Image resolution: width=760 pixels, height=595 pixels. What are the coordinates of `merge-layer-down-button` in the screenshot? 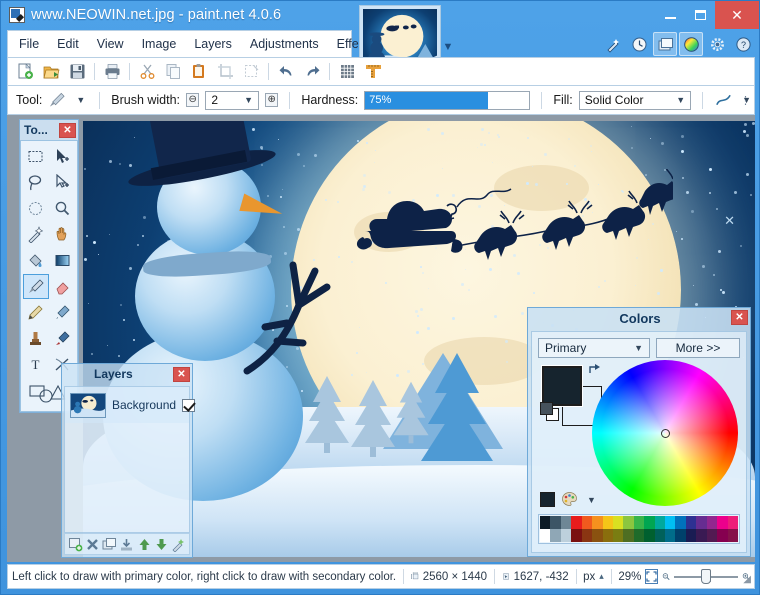 It's located at (126, 544).